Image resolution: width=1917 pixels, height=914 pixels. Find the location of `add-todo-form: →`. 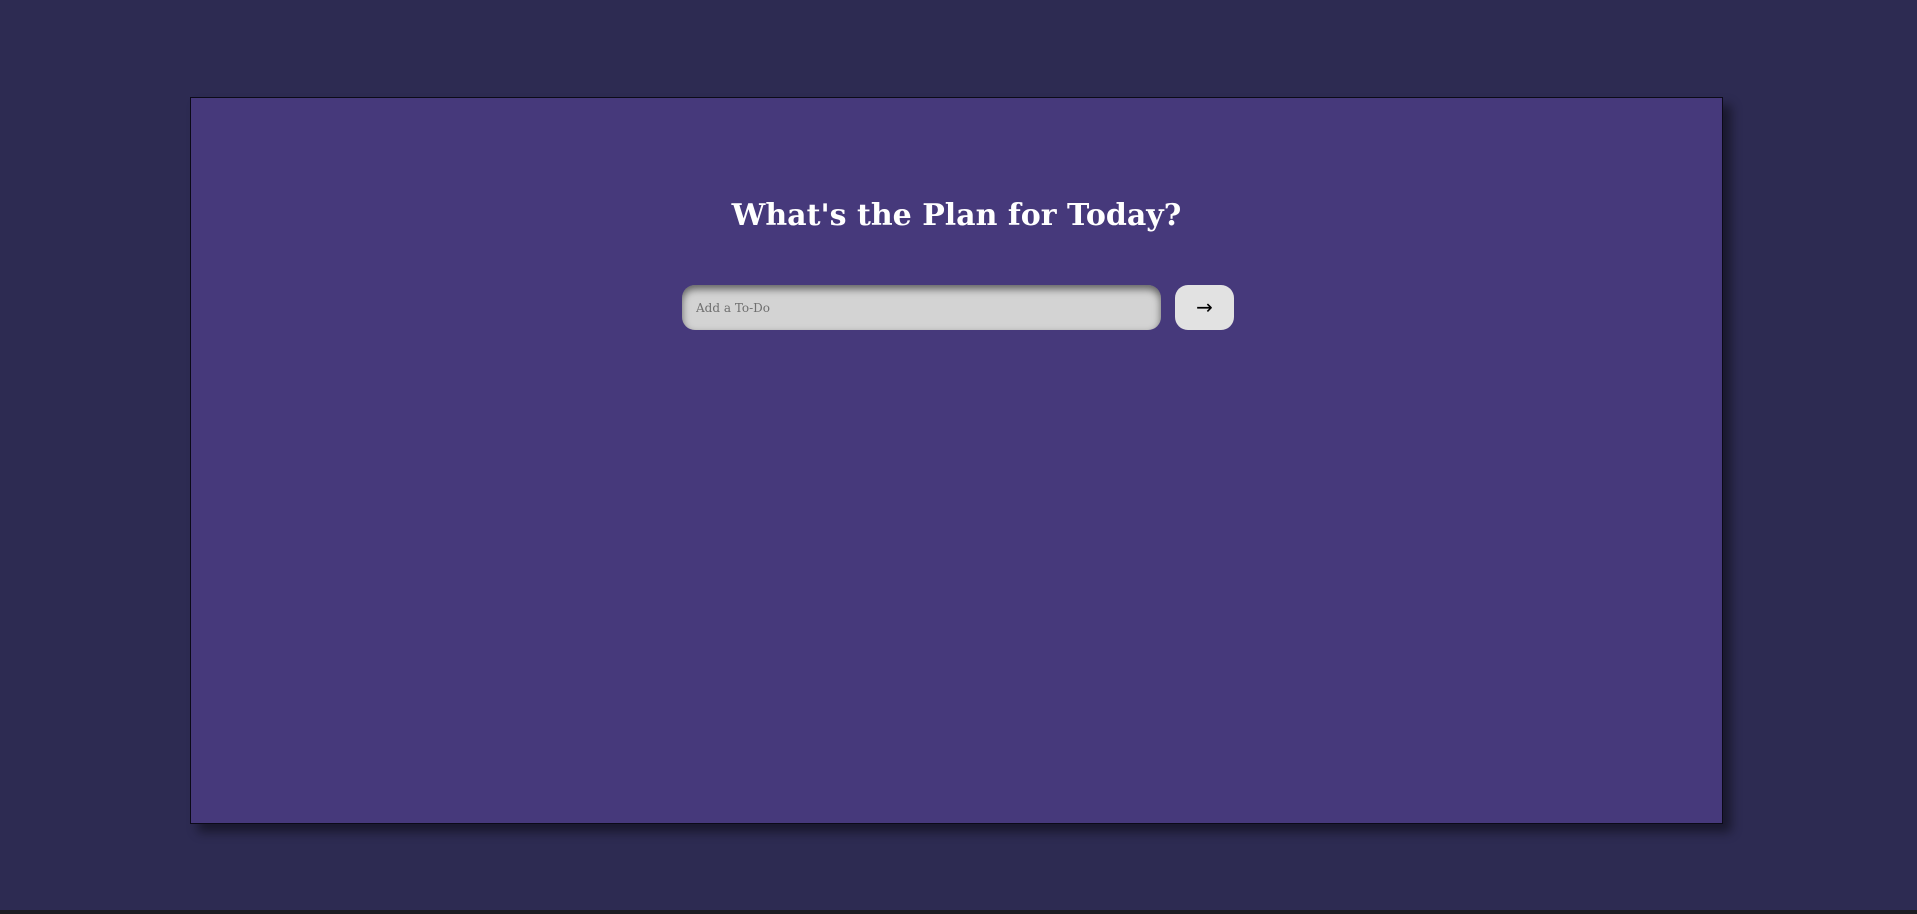

add-todo-form: → is located at coordinates (958, 307).